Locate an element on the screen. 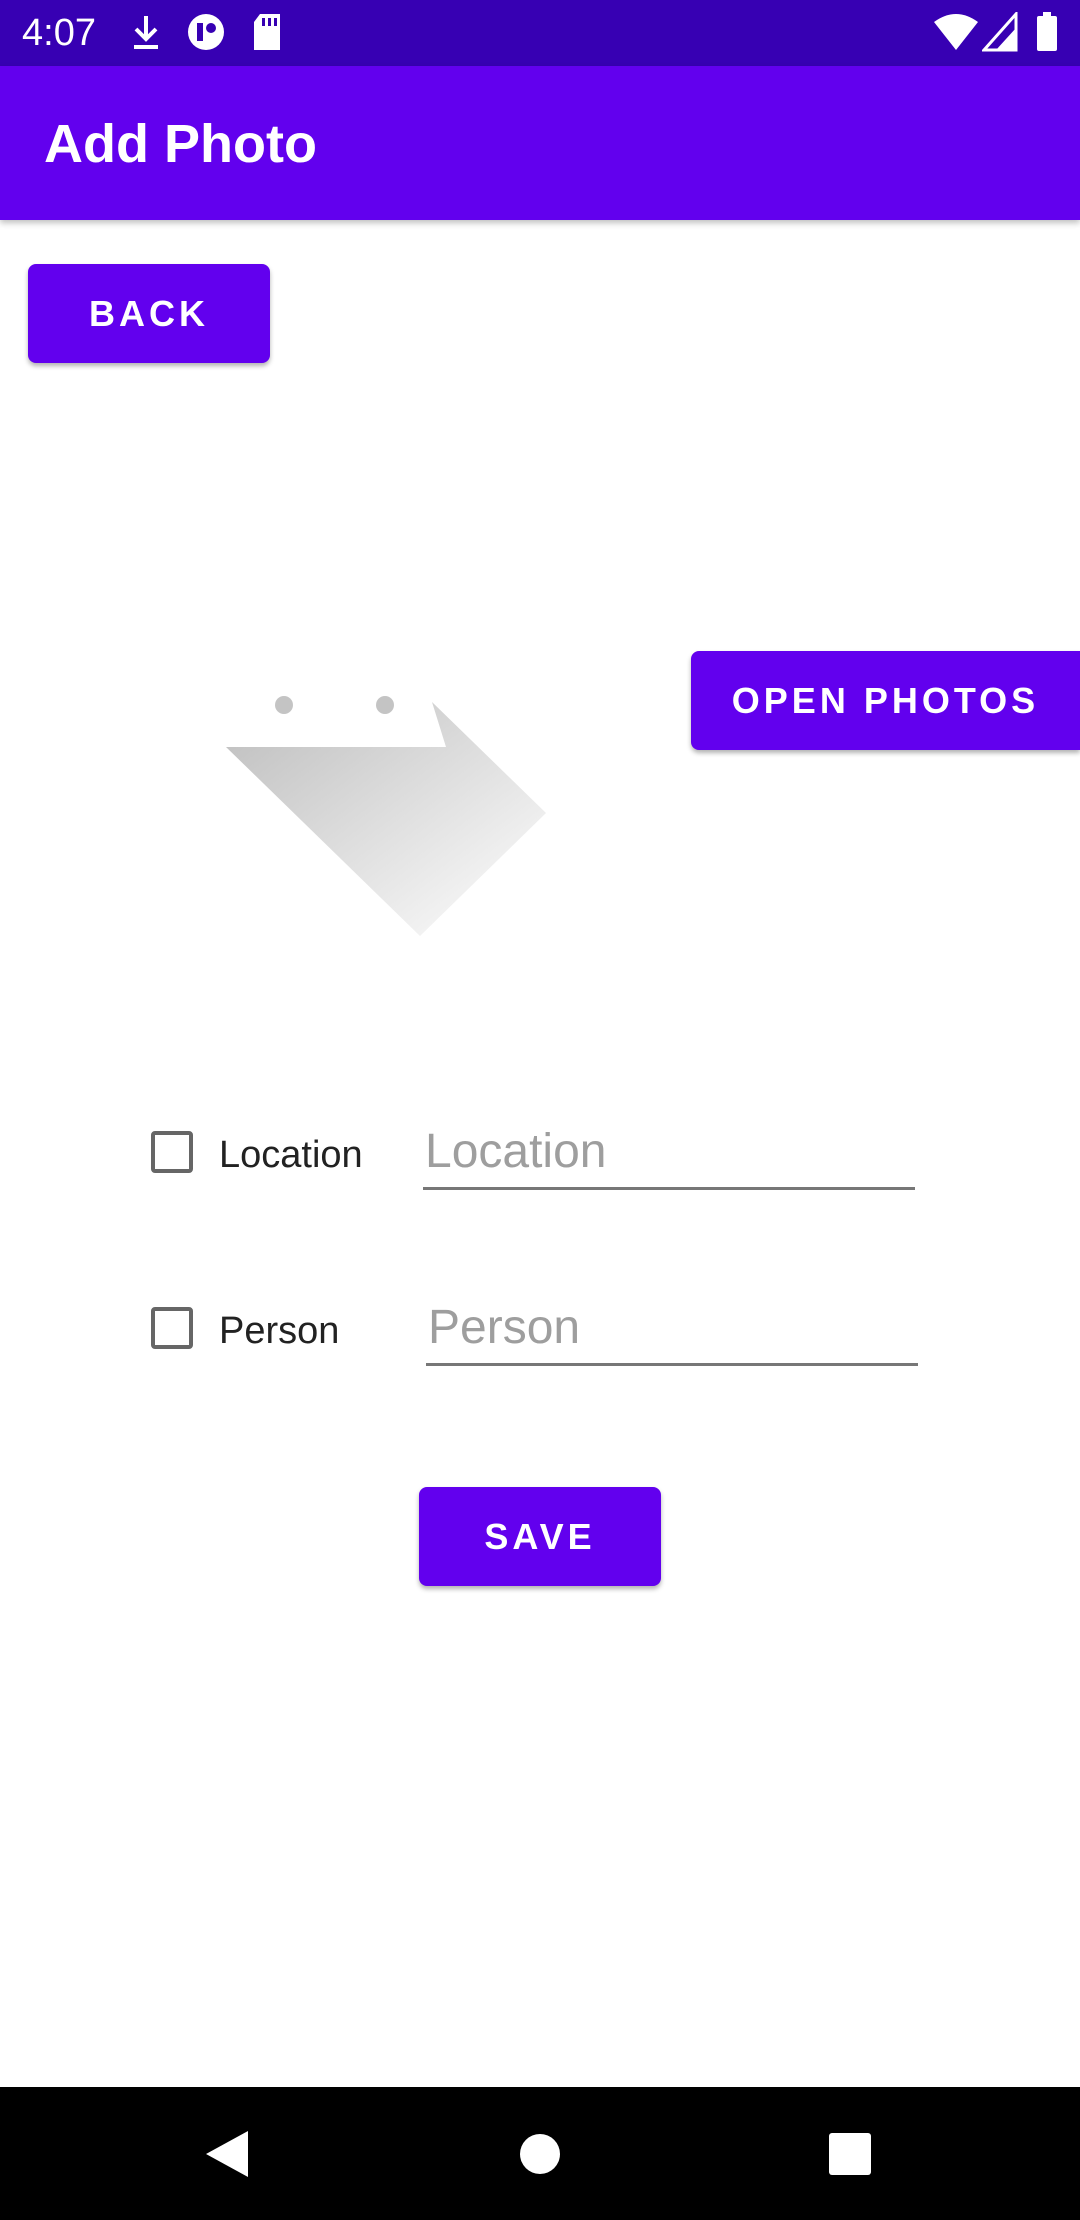 The height and width of the screenshot is (2220, 1080). recents-icon is located at coordinates (850, 2156).